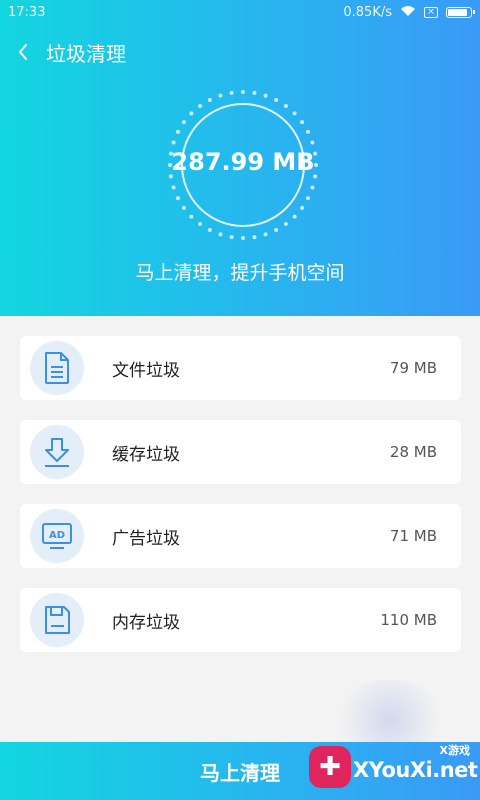 Image resolution: width=480 pixels, height=800 pixels. Describe the element at coordinates (413, 536) in the screenshot. I see `junk-item-size: 71 MB` at that location.